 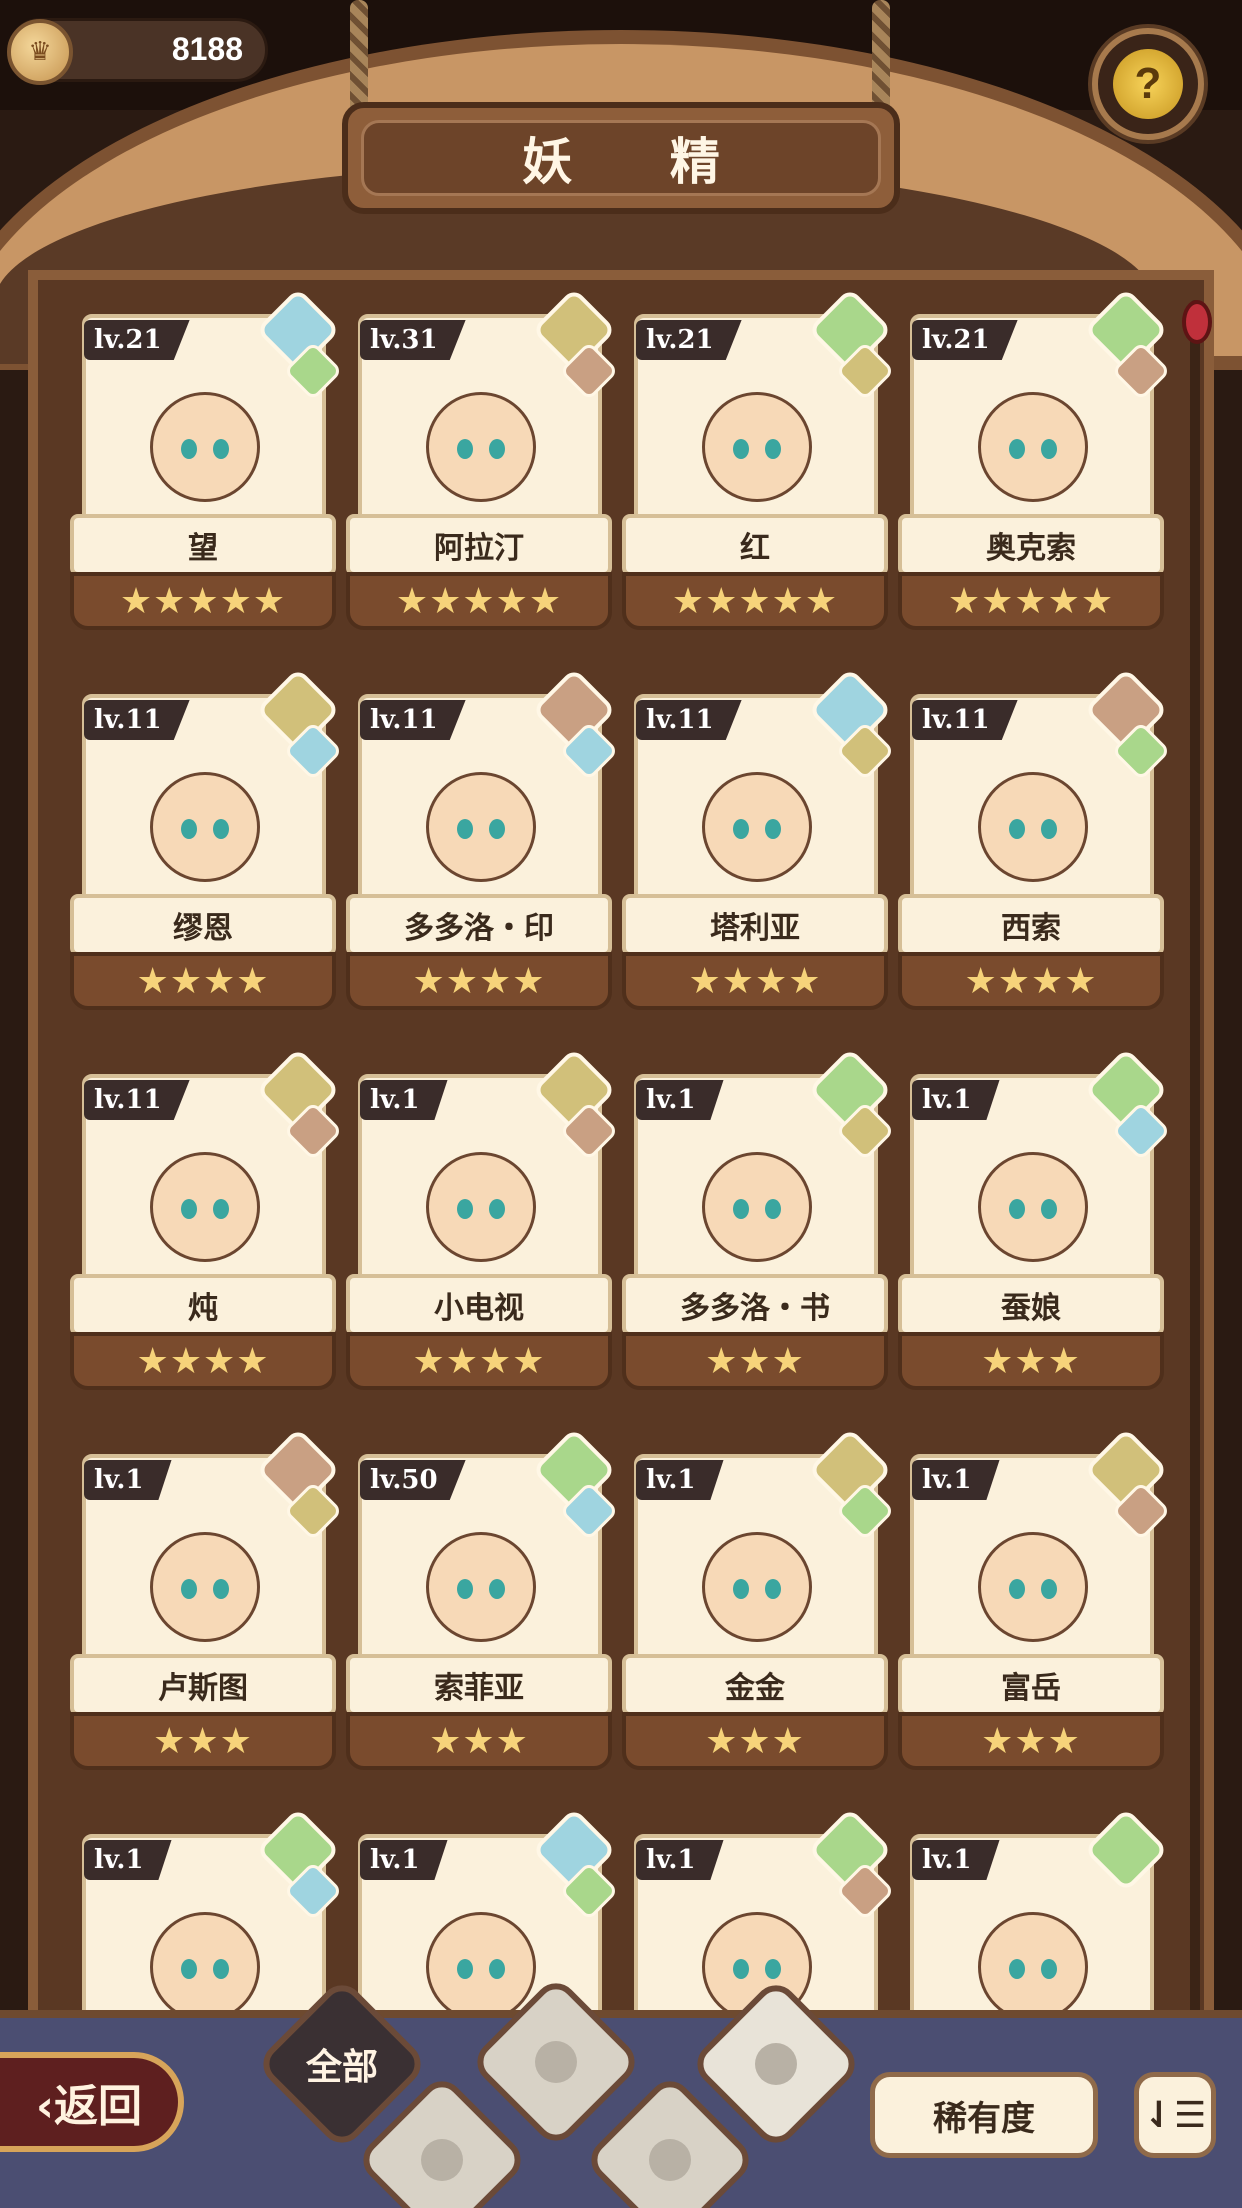 What do you see at coordinates (984, 2115) in the screenshot?
I see `sort-rarity-button: 稀有度` at bounding box center [984, 2115].